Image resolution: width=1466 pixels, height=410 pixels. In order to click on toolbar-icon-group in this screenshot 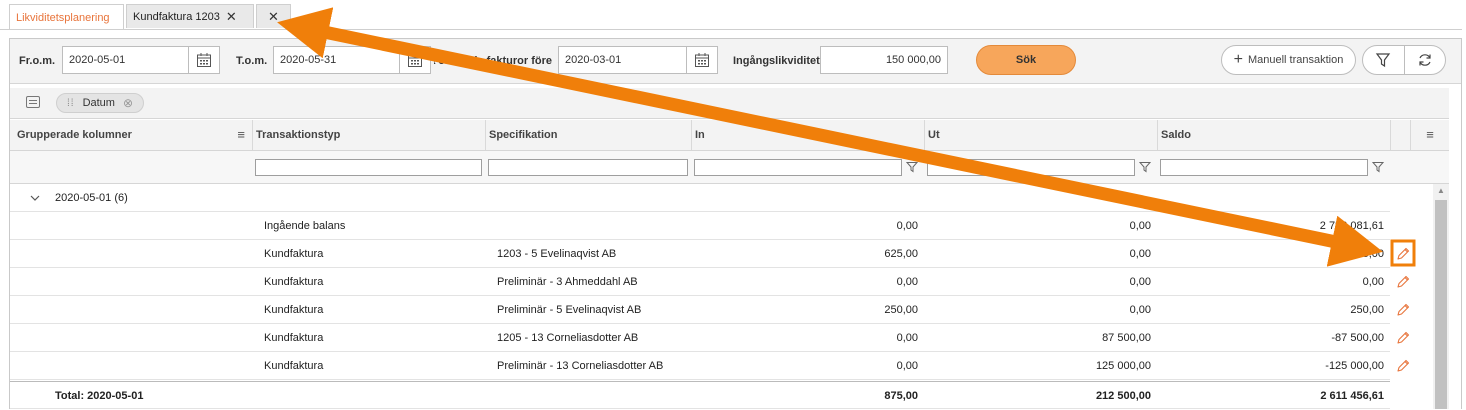, I will do `click(1404, 60)`.